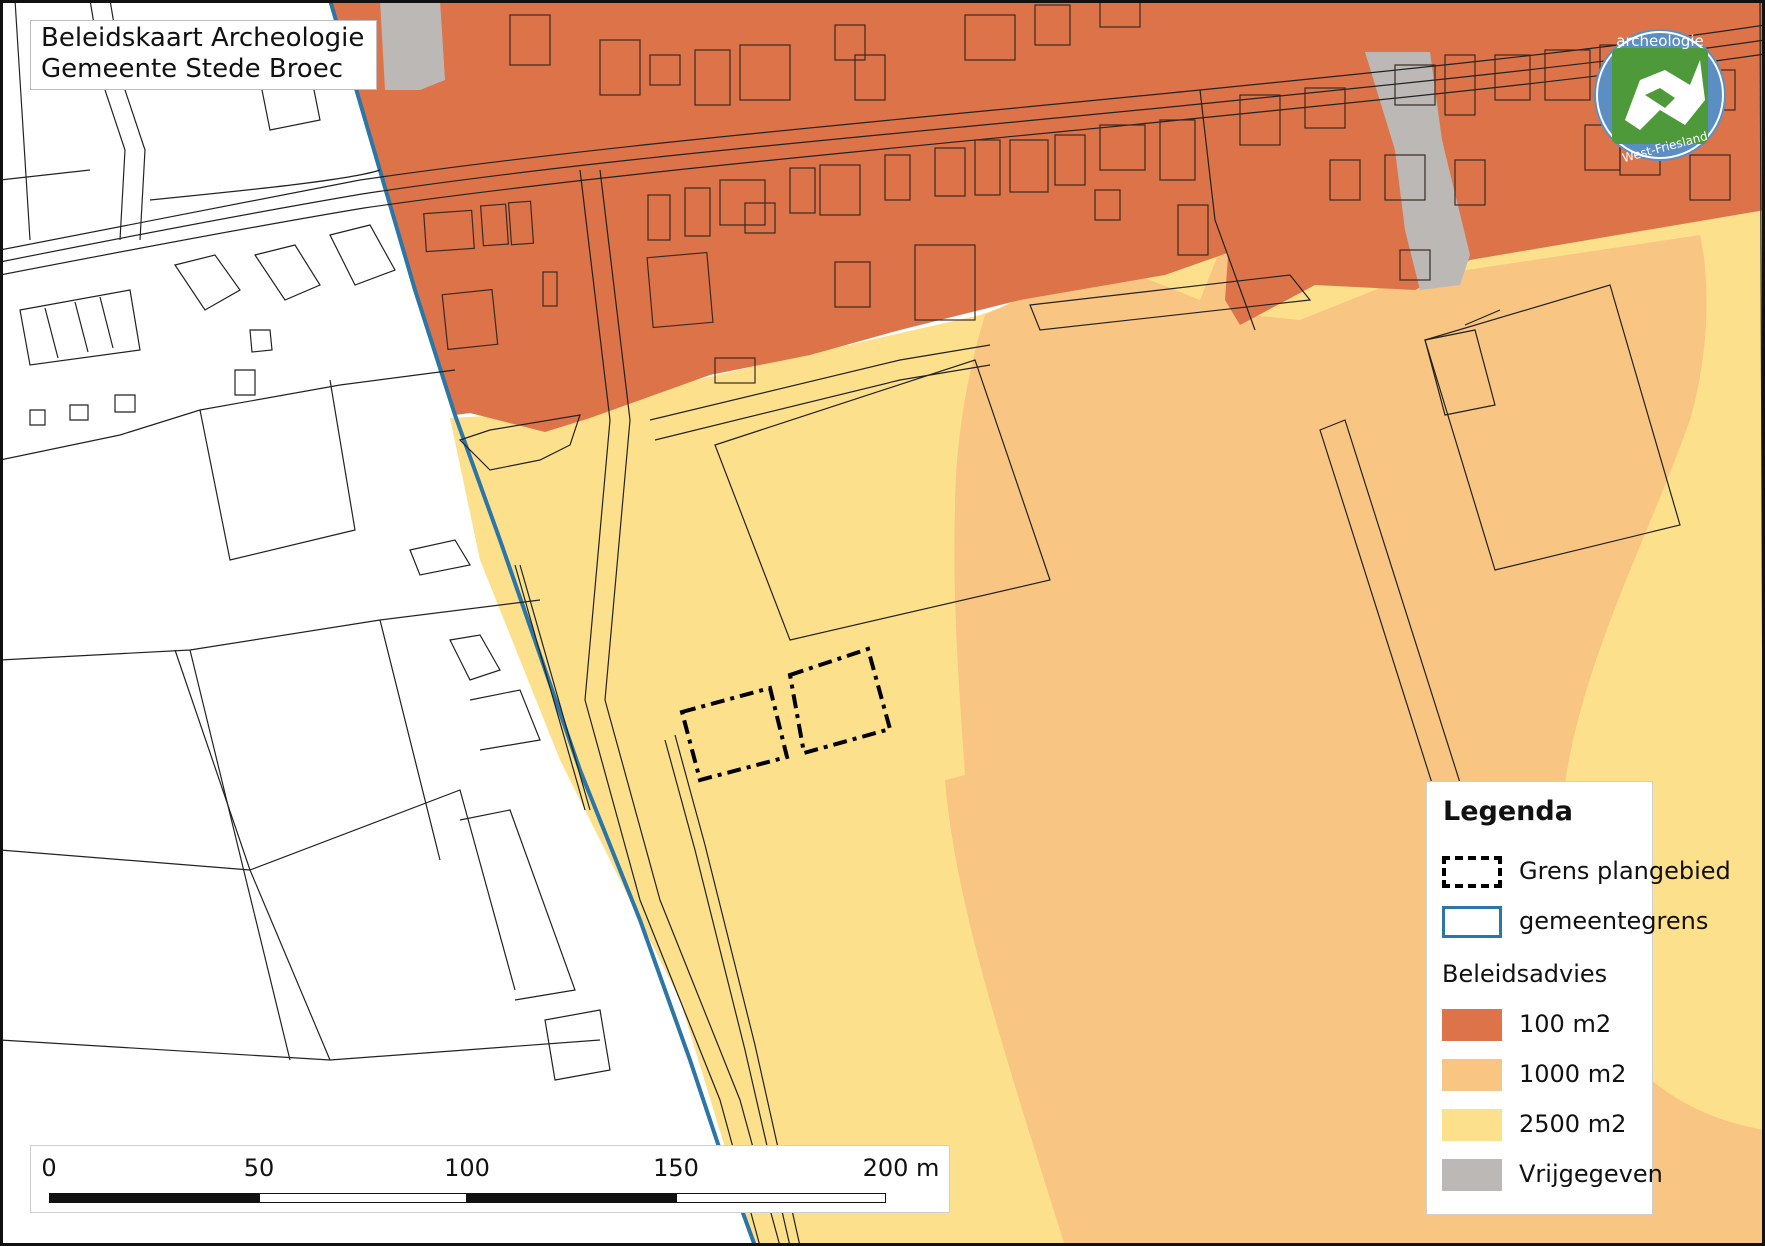 The height and width of the screenshot is (1246, 1765). What do you see at coordinates (1472, 1025) in the screenshot?
I see `legend-swatch-100-m2` at bounding box center [1472, 1025].